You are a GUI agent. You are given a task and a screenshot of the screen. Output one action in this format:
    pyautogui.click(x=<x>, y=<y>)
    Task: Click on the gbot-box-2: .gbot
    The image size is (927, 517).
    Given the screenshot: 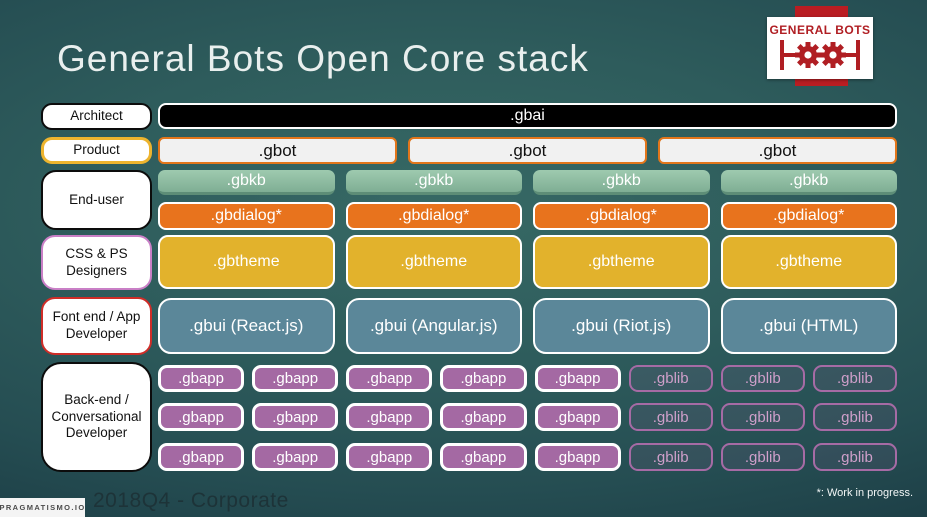 What is the action you would take?
    pyautogui.click(x=527, y=150)
    